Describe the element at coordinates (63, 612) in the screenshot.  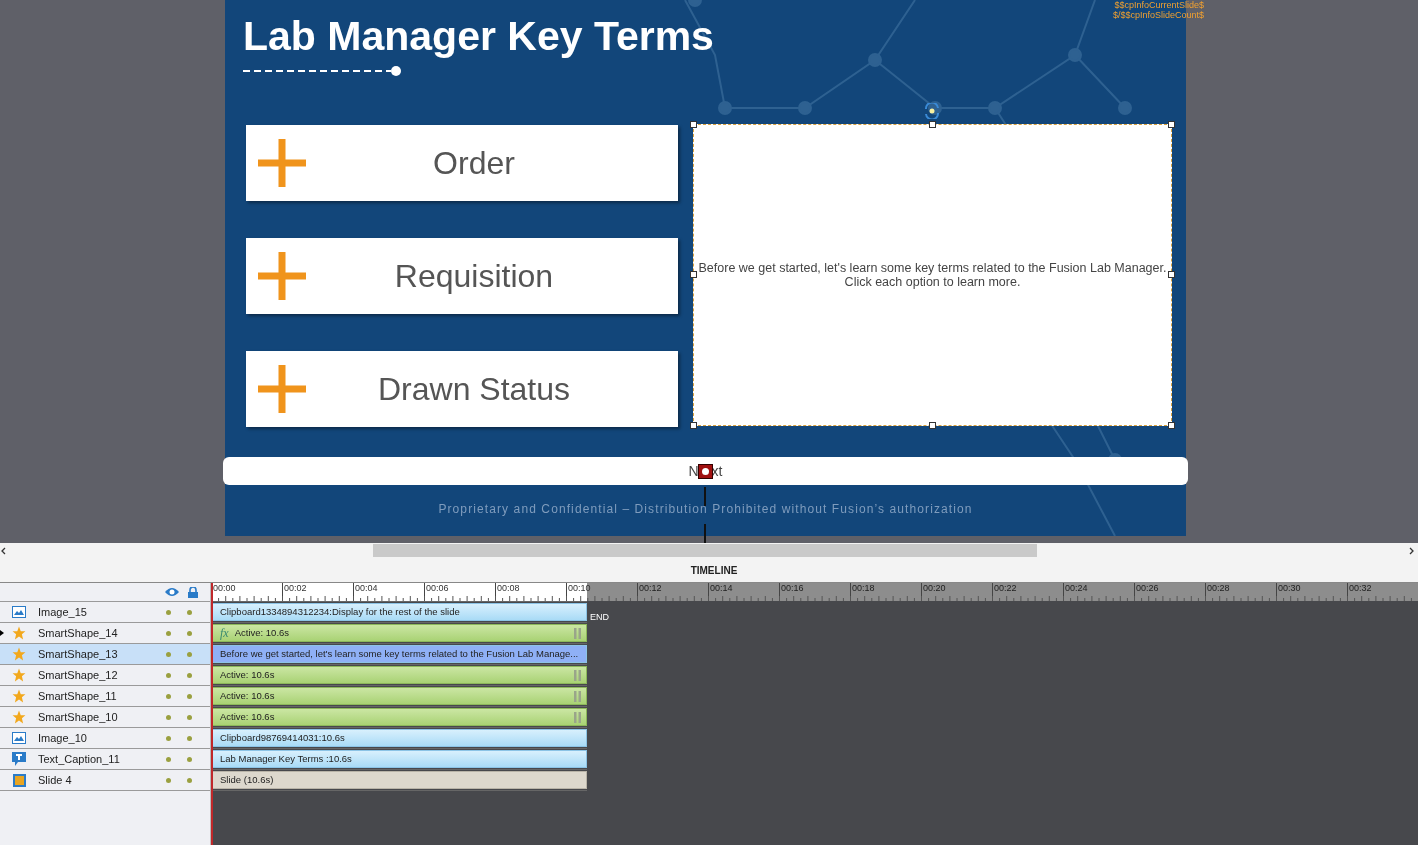
I see `layer-name: Image_15` at that location.